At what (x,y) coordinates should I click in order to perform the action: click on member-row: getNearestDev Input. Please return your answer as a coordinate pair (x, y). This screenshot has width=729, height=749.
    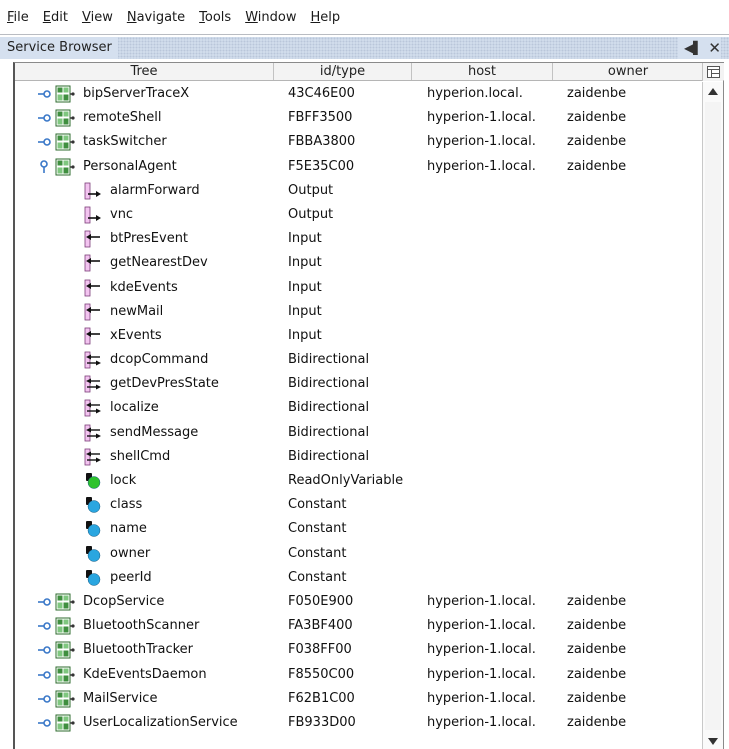
    Looking at the image, I should click on (360, 263).